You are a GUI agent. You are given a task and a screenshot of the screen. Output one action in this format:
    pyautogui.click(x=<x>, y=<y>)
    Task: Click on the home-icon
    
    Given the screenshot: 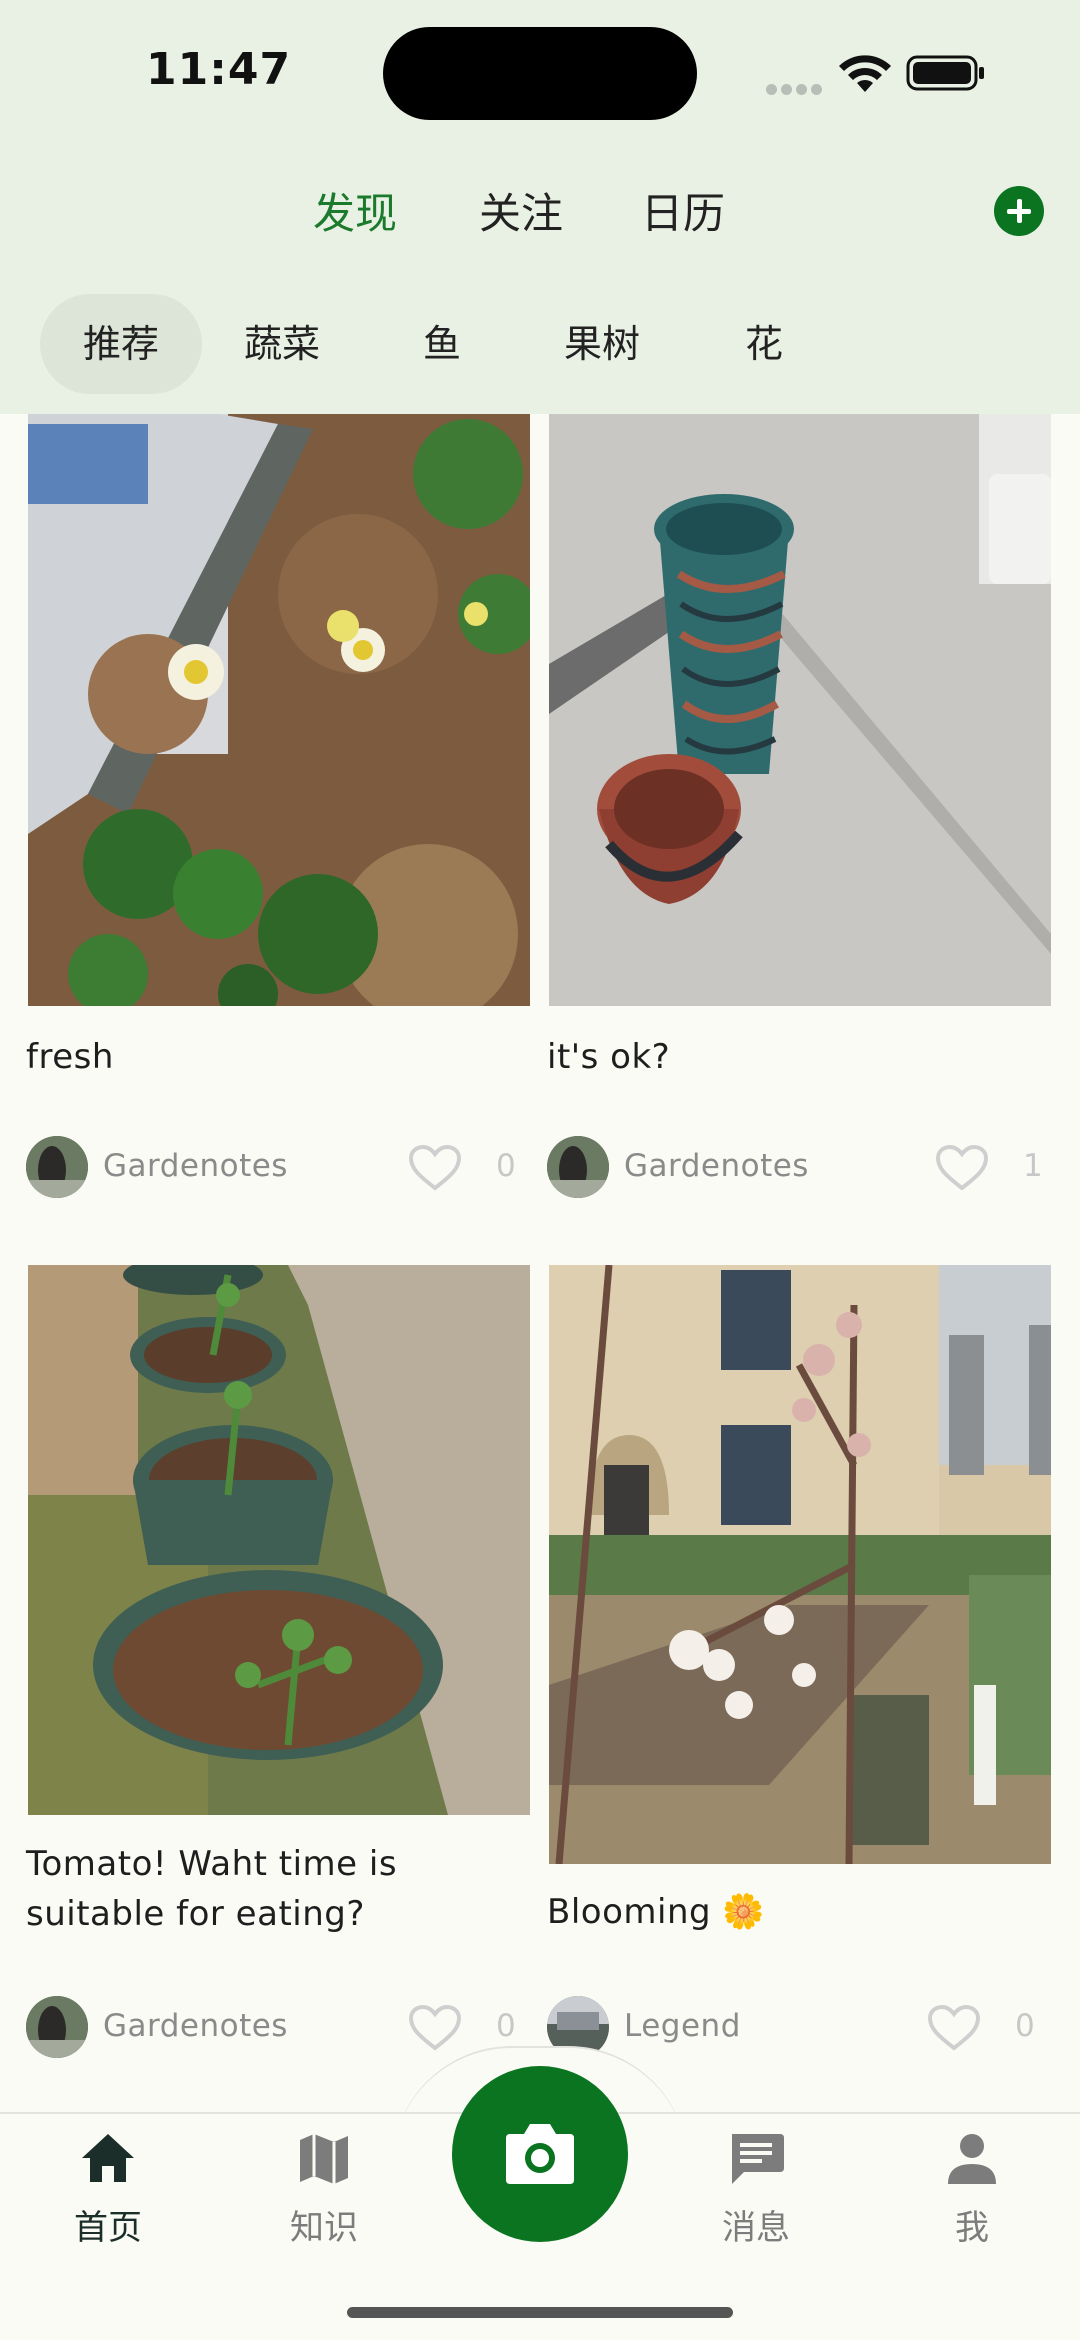 What is the action you would take?
    pyautogui.click(x=108, y=2158)
    